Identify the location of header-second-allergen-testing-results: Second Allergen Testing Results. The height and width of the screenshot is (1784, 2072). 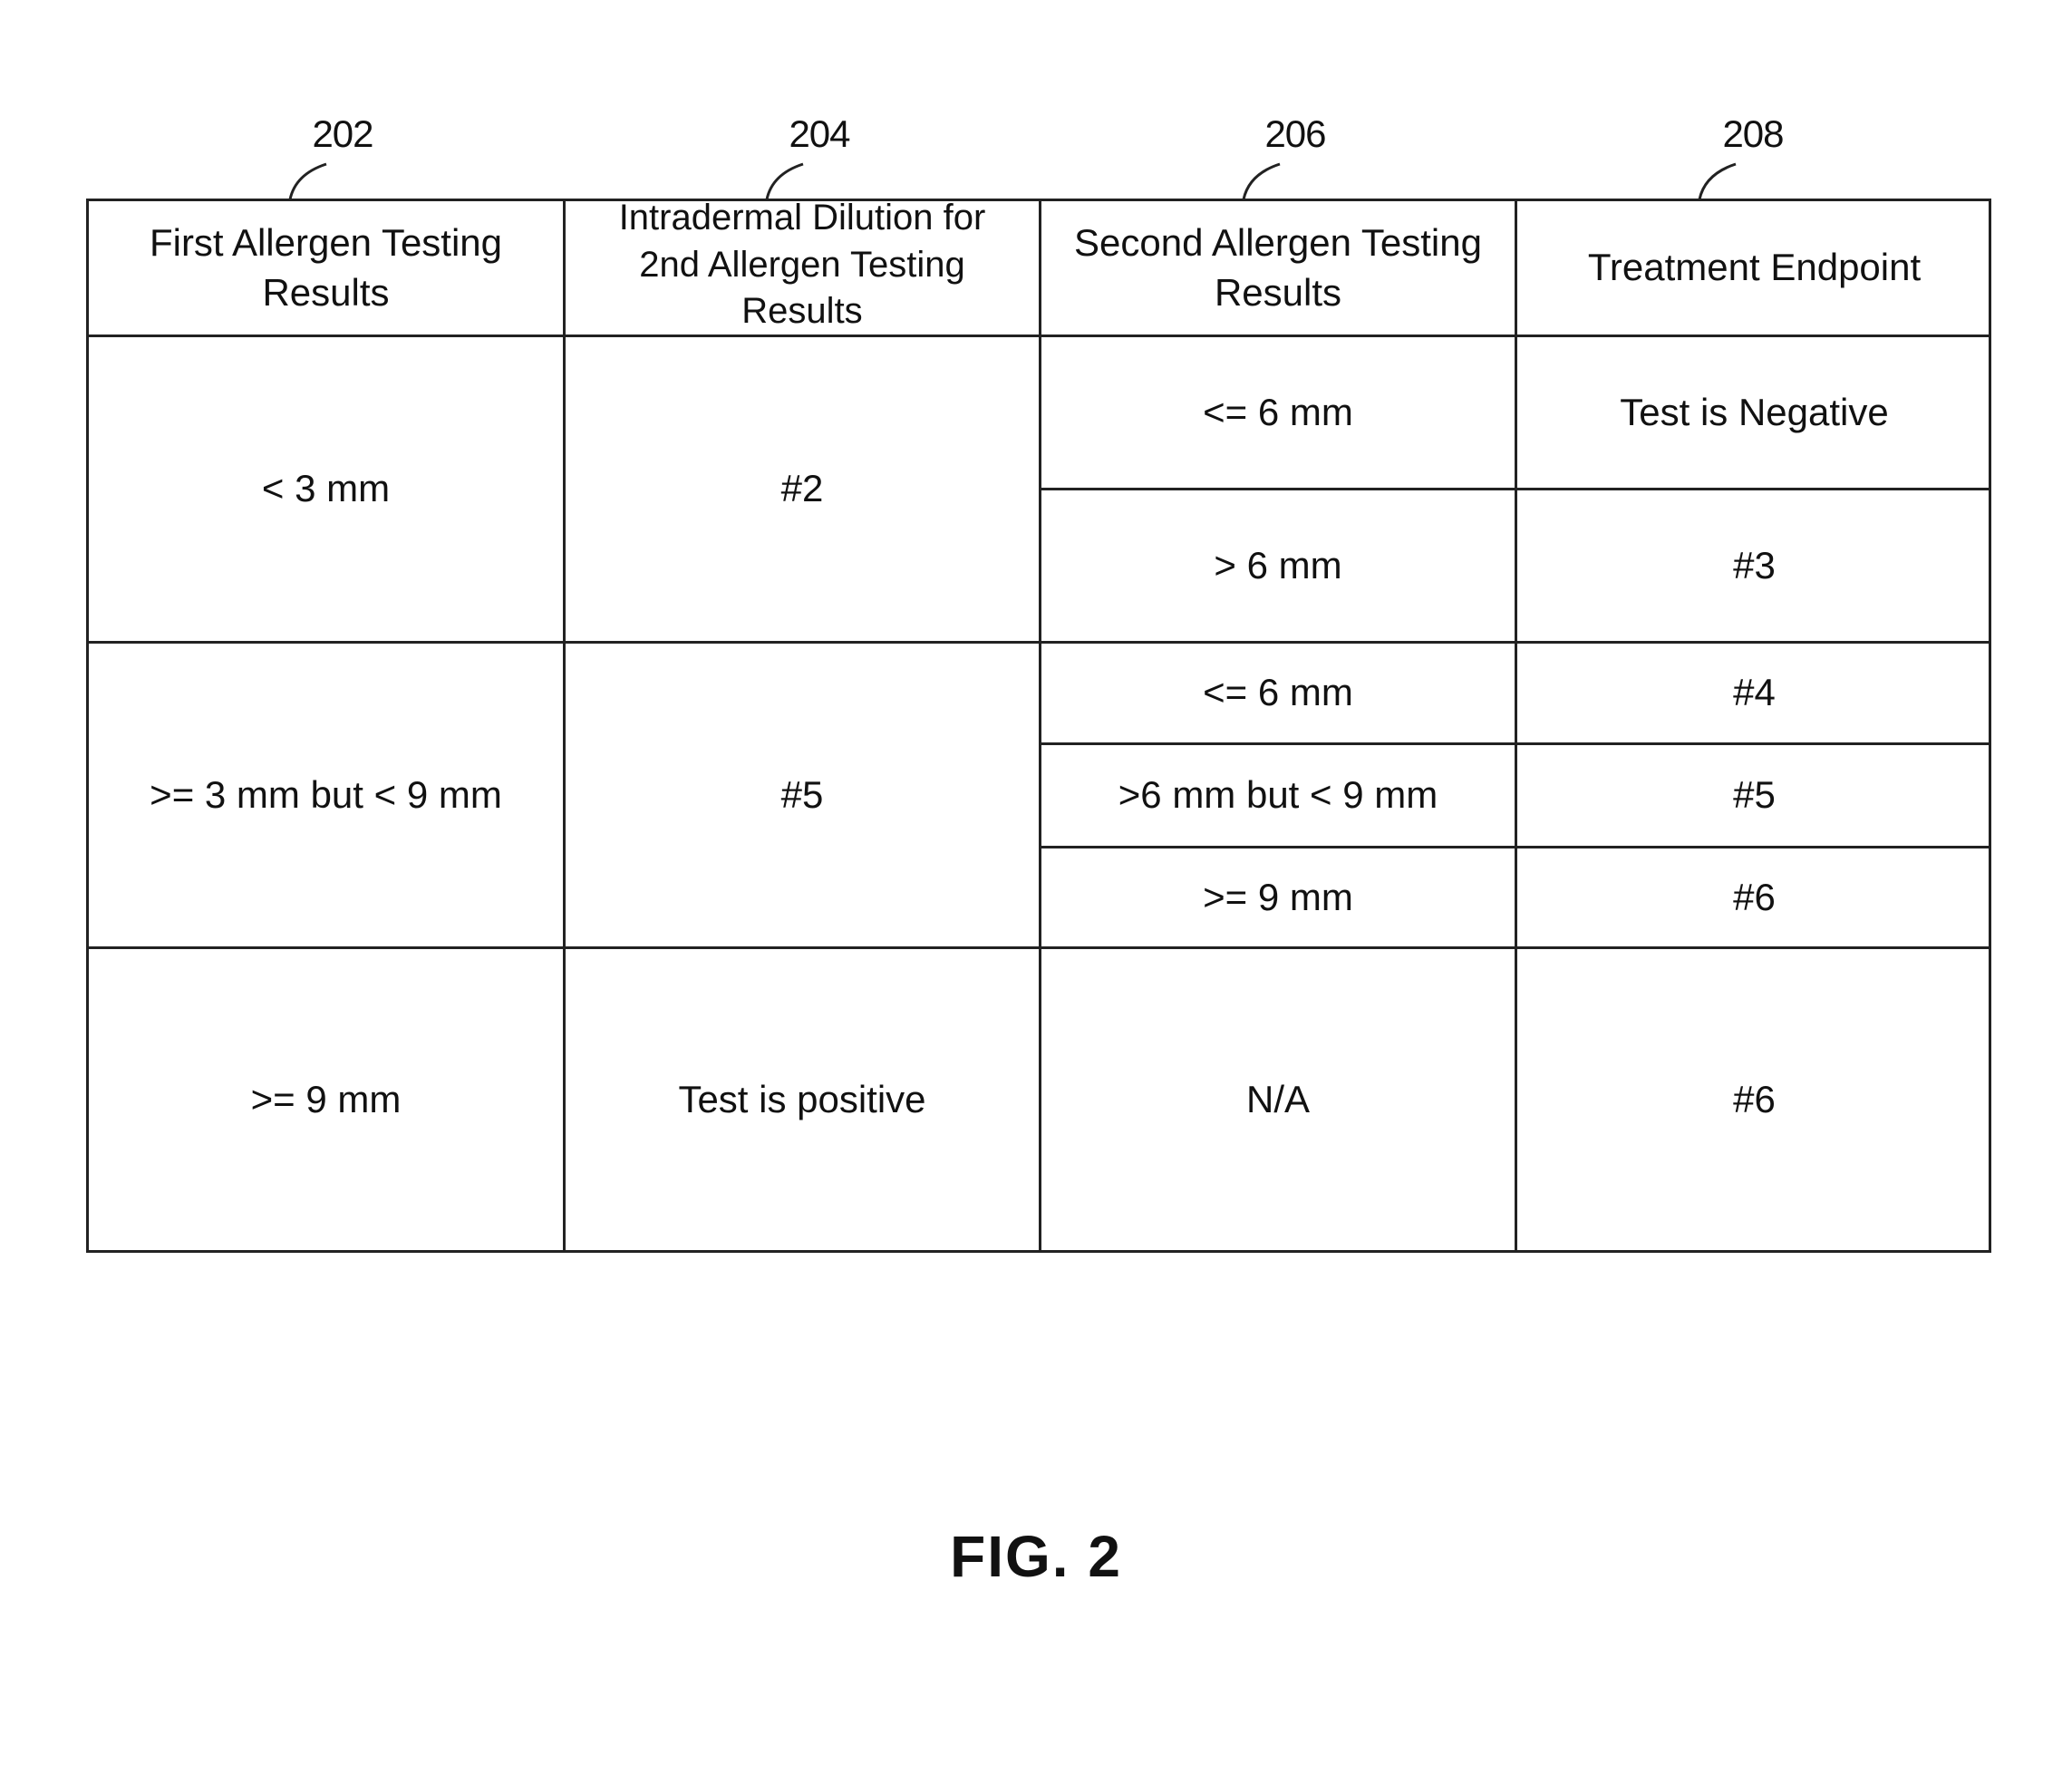
(1279, 269).